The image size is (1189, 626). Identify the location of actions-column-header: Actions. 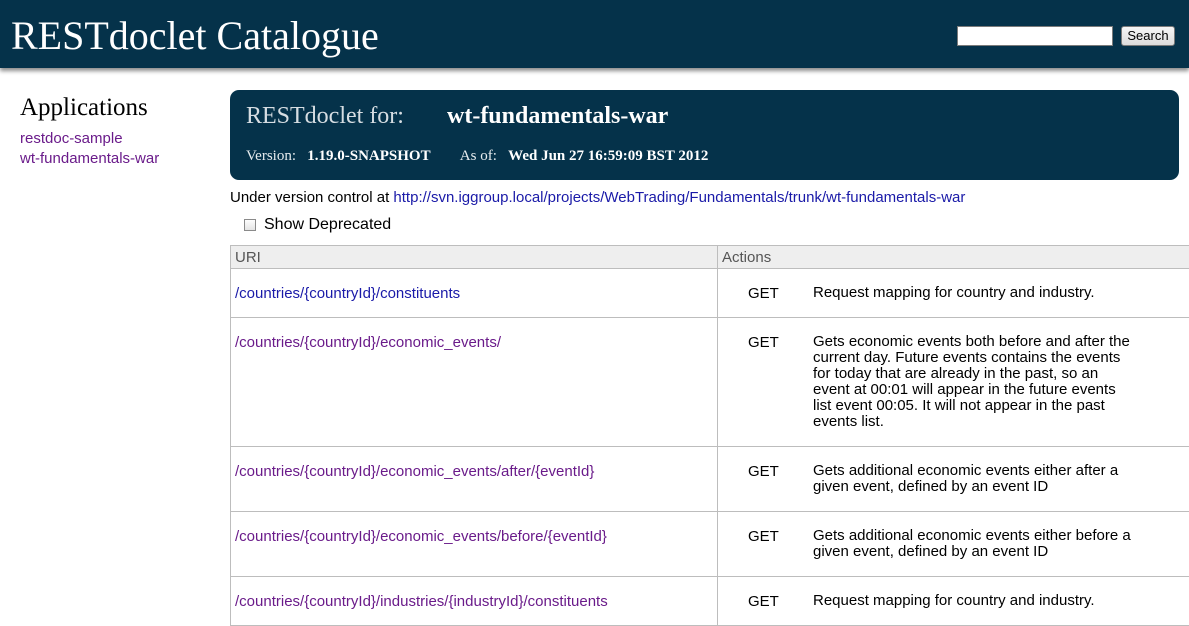
(953, 257).